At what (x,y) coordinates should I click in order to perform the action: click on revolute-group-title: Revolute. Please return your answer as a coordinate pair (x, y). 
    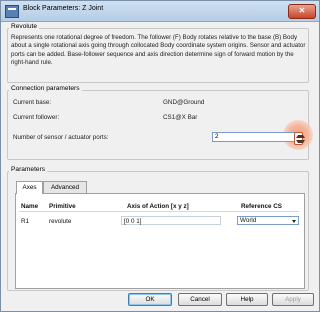
    Looking at the image, I should click on (24, 26).